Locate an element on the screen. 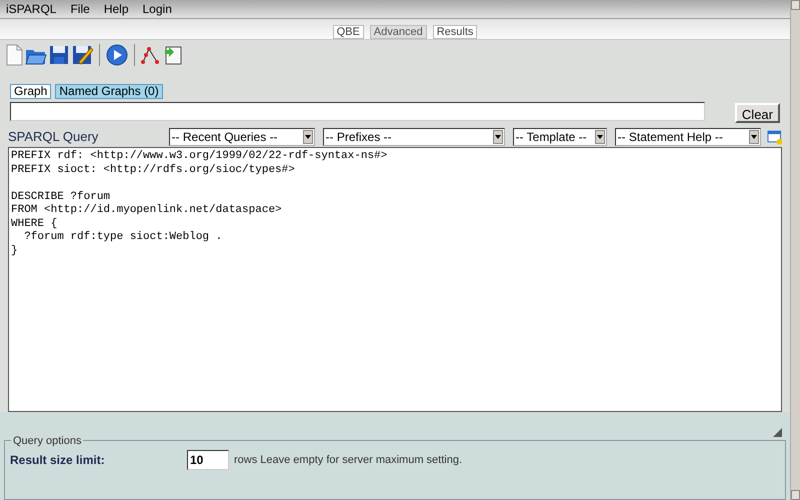  view-tab: Results is located at coordinates (455, 31).